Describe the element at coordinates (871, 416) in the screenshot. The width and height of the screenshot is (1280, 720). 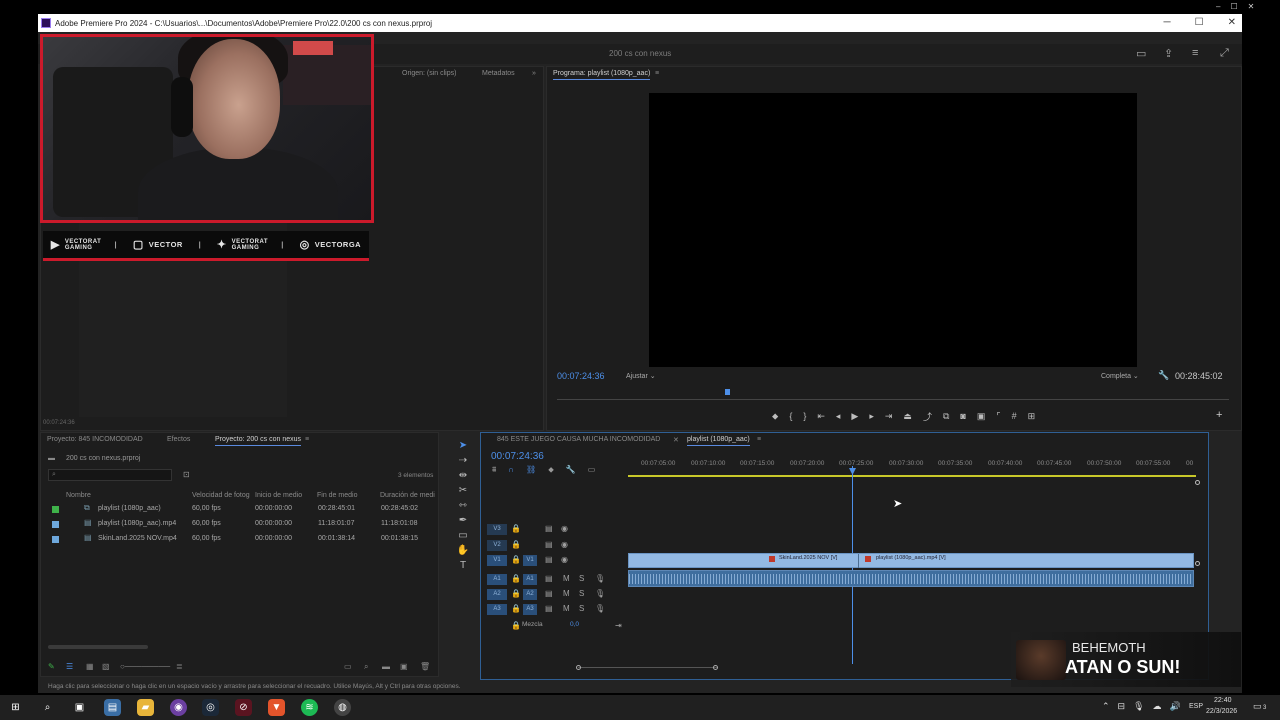
I see `step-forward-icon: ▸` at that location.